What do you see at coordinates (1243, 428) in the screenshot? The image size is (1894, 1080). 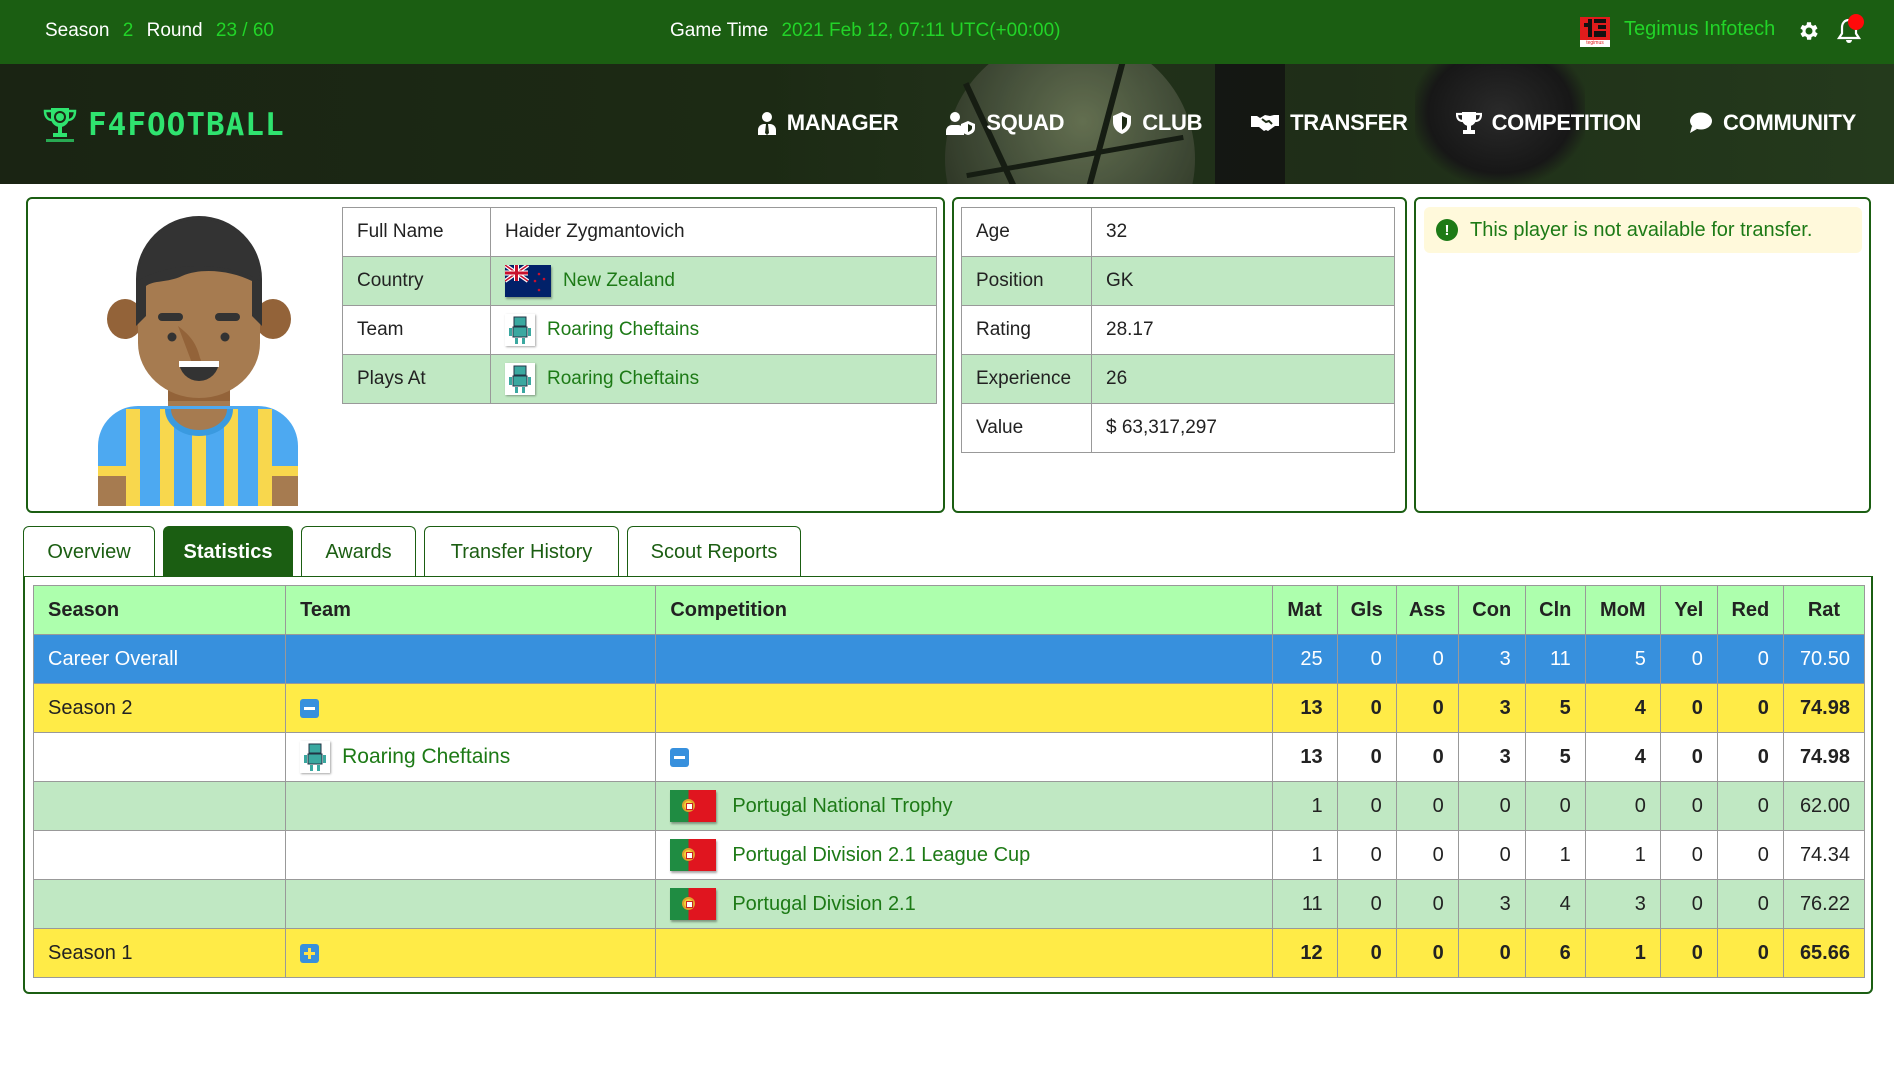 I see `attr-value-value: $ 63,317,297` at bounding box center [1243, 428].